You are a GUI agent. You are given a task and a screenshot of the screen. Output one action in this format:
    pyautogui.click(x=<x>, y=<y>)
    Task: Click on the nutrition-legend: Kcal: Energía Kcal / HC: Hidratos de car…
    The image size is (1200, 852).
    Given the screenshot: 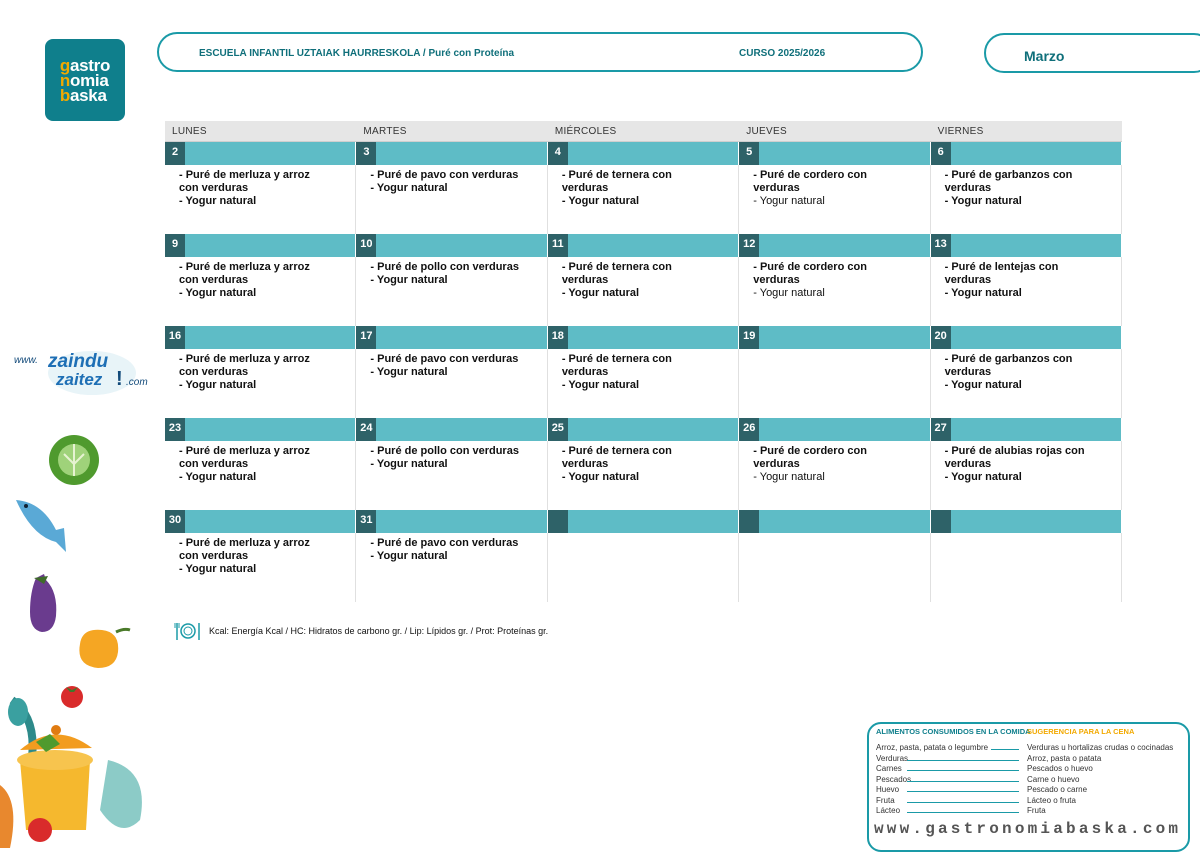 What is the action you would take?
    pyautogui.click(x=360, y=631)
    